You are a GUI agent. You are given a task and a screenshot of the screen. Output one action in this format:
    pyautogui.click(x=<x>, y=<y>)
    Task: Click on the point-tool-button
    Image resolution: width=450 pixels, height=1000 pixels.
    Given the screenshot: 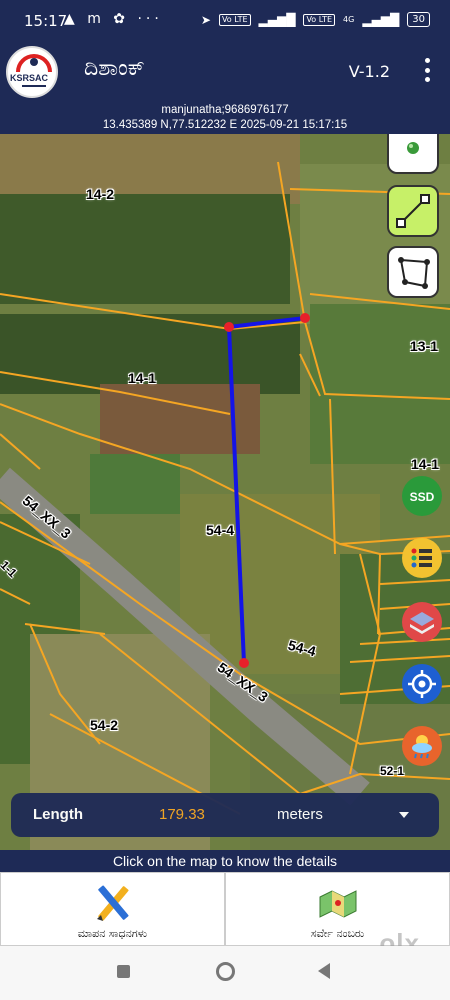 What is the action you would take?
    pyautogui.click(x=413, y=154)
    